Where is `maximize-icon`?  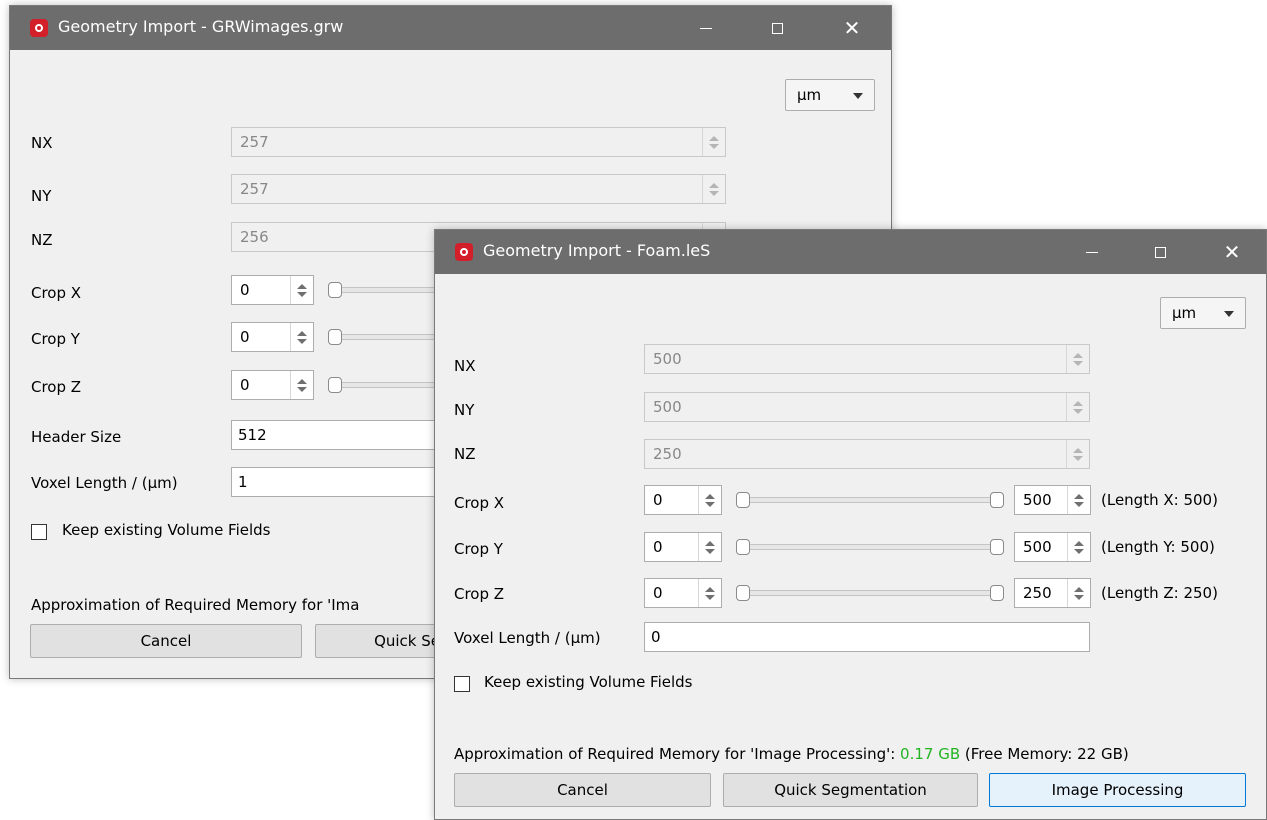 maximize-icon is located at coordinates (777, 28).